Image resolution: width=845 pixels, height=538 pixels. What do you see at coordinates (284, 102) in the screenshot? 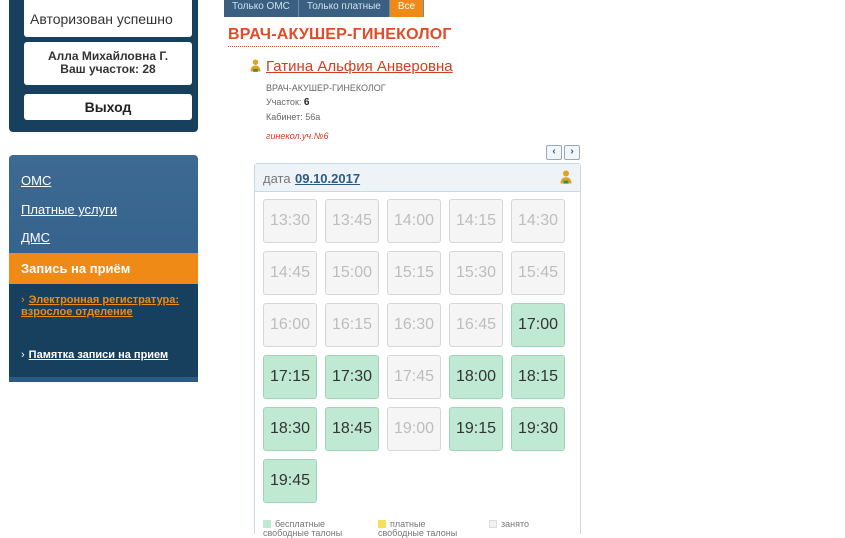
I see `area-label: Участок:` at bounding box center [284, 102].